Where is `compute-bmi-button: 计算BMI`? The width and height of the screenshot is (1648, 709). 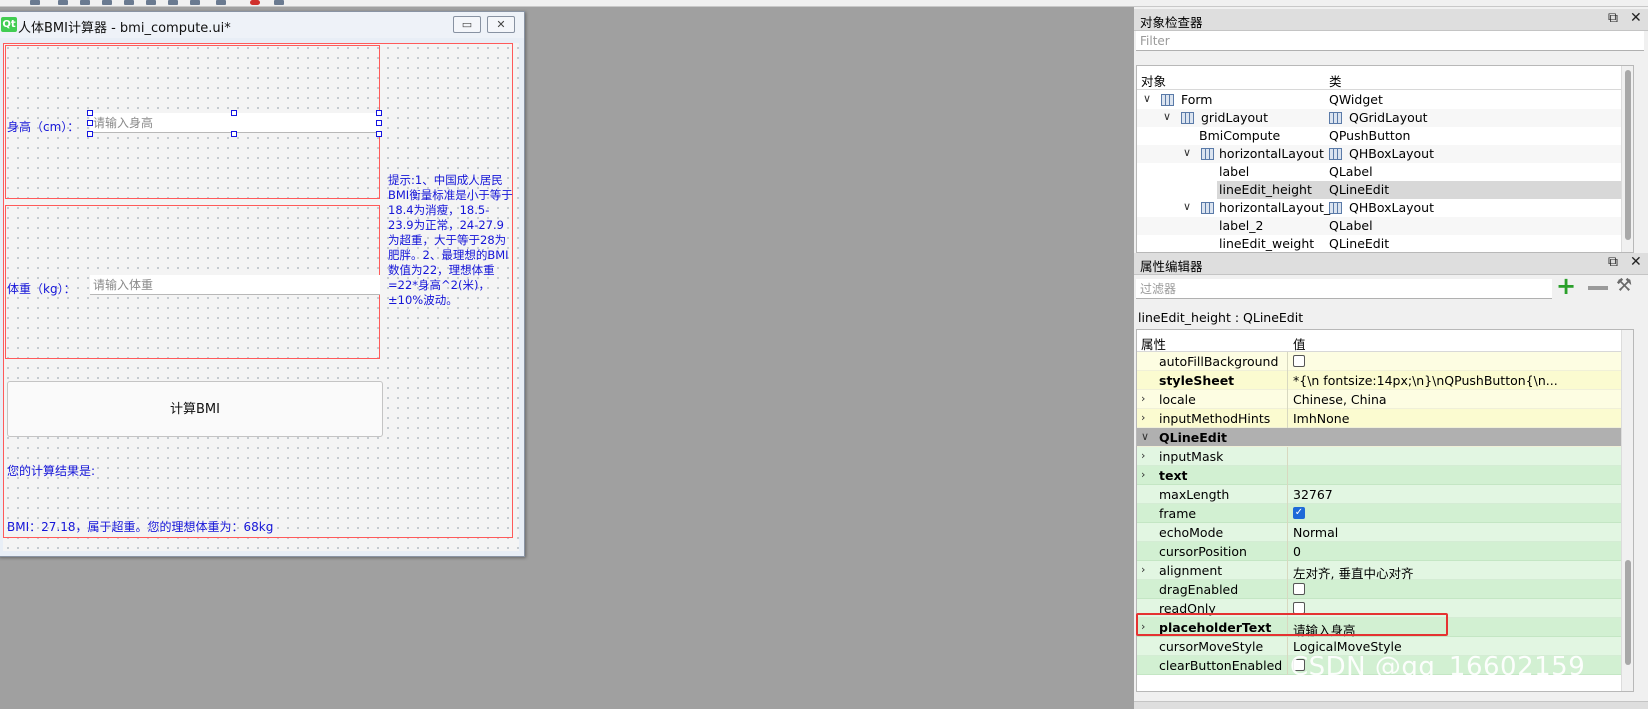
compute-bmi-button: 计算BMI is located at coordinates (195, 409).